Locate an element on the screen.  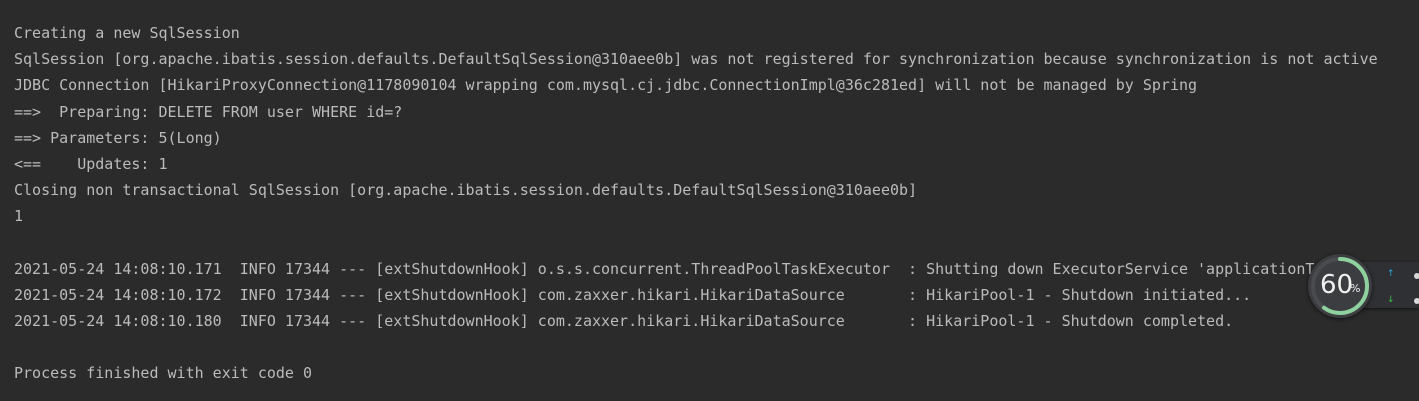
network-speed-widget: ↑ ↓ 60 % is located at coordinates (1363, 286).